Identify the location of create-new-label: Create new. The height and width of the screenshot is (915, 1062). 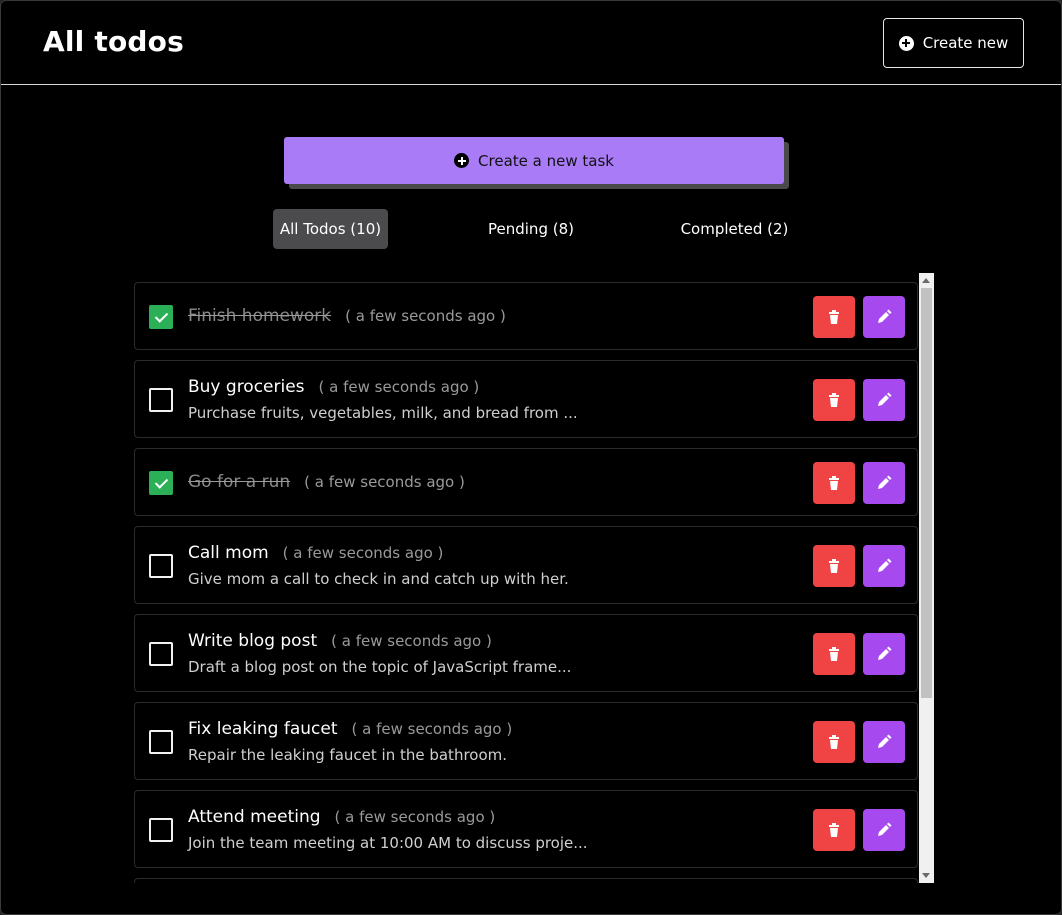
(965, 43).